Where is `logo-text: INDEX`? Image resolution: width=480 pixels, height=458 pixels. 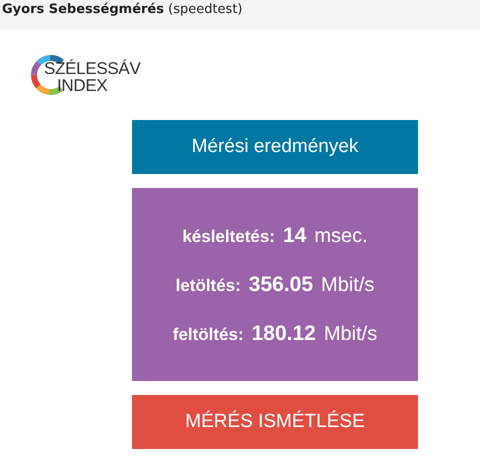 logo-text: INDEX is located at coordinates (82, 85).